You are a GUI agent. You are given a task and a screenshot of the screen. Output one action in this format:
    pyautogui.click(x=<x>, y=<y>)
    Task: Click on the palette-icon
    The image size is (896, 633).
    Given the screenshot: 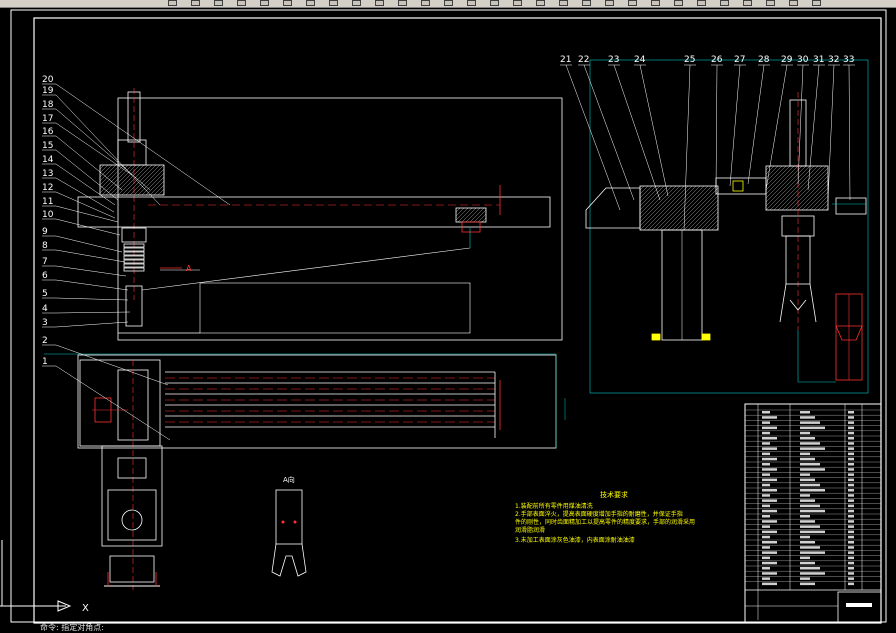 What is the action you would take?
    pyautogui.click(x=540, y=3)
    